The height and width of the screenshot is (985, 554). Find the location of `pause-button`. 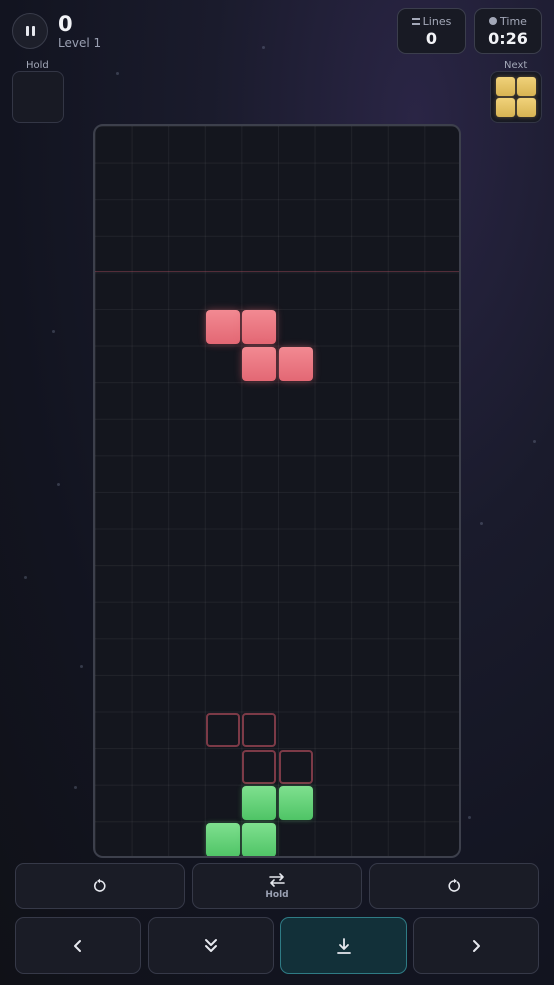

pause-button is located at coordinates (30, 31).